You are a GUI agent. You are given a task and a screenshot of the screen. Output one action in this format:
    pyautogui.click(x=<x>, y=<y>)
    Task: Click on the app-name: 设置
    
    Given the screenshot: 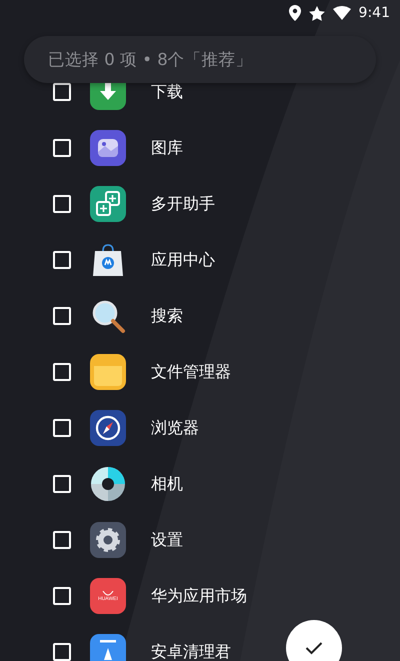 What is the action you would take?
    pyautogui.click(x=167, y=540)
    